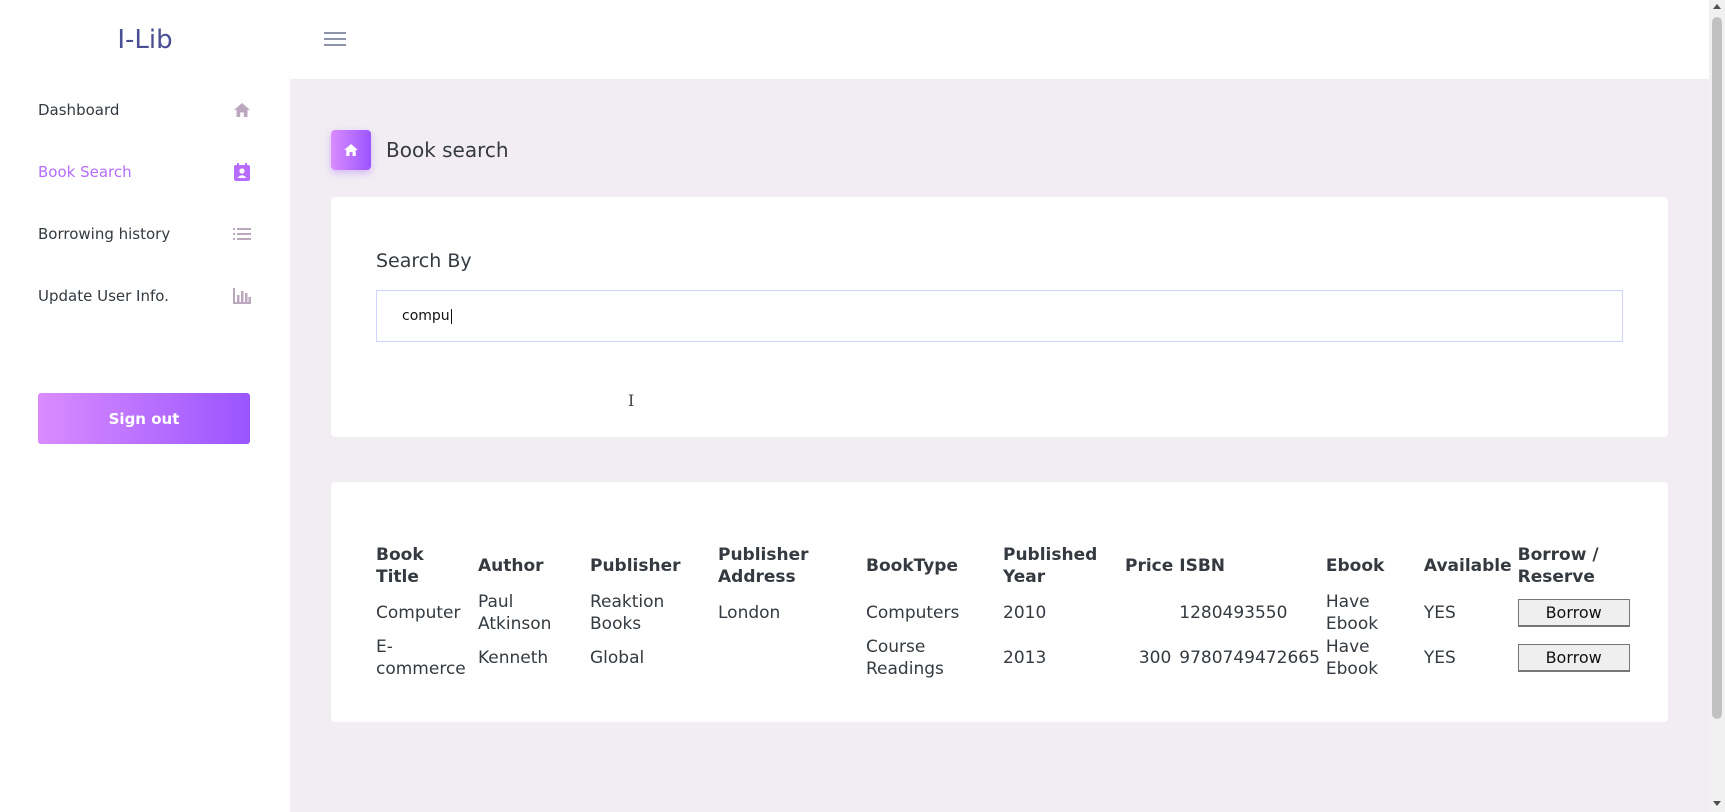 Image resolution: width=1725 pixels, height=812 pixels. I want to click on column-header: Publisher, so click(635, 566).